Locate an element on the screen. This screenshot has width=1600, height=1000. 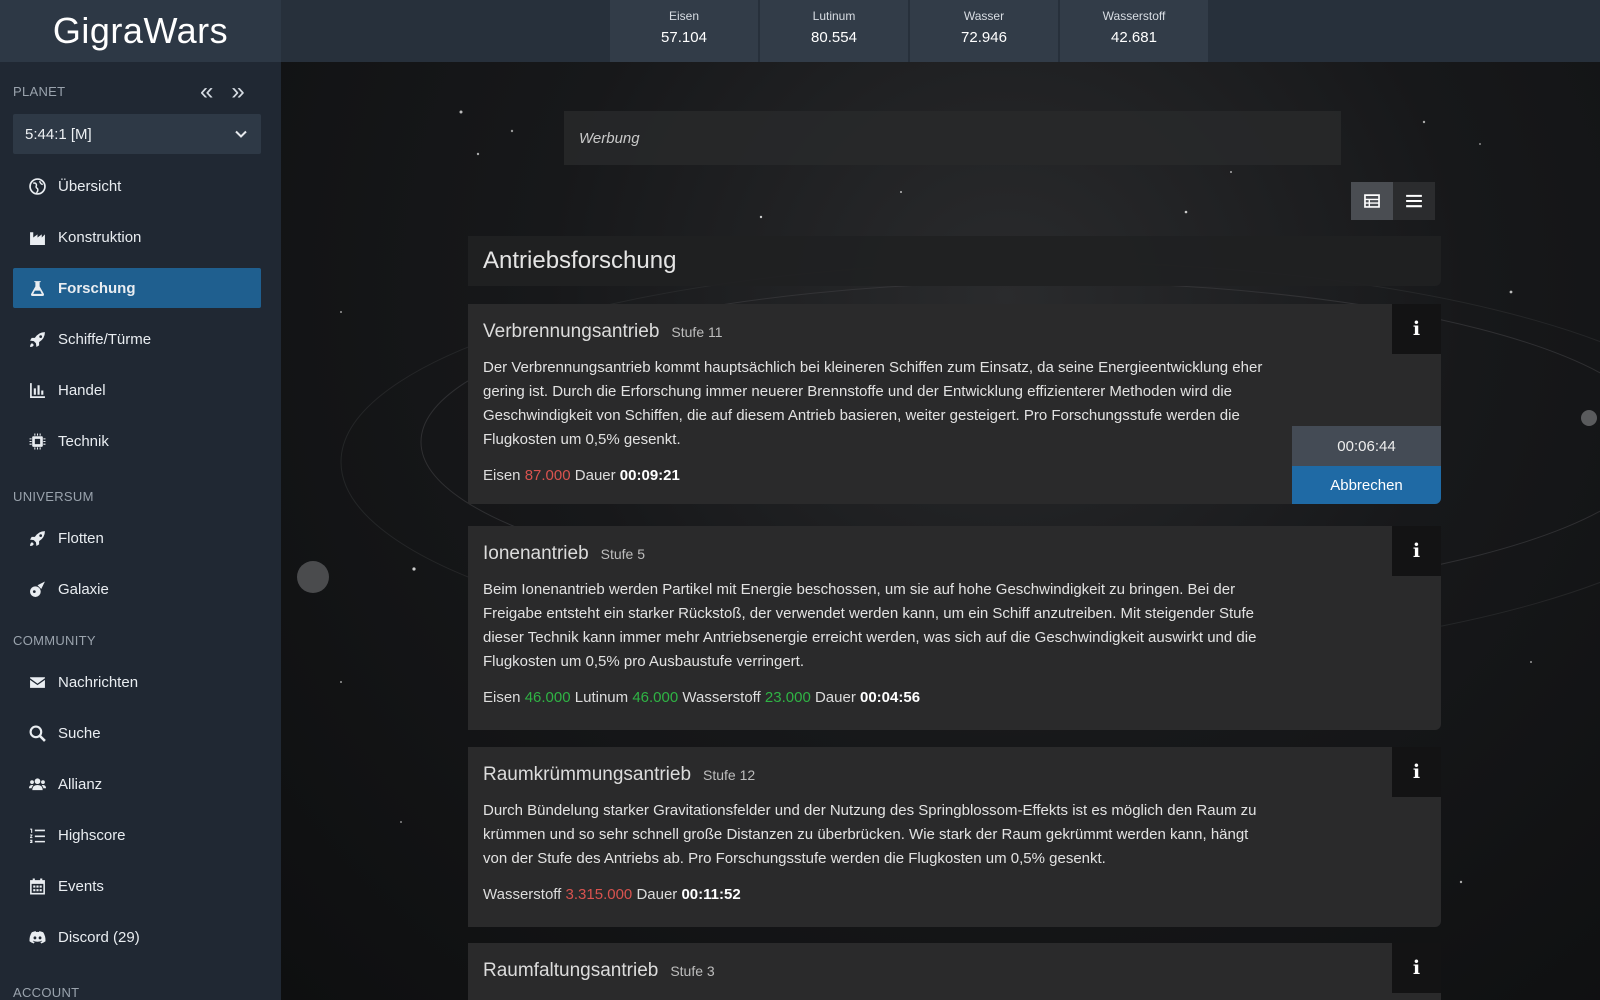
resource-value: 80.554 is located at coordinates (834, 37).